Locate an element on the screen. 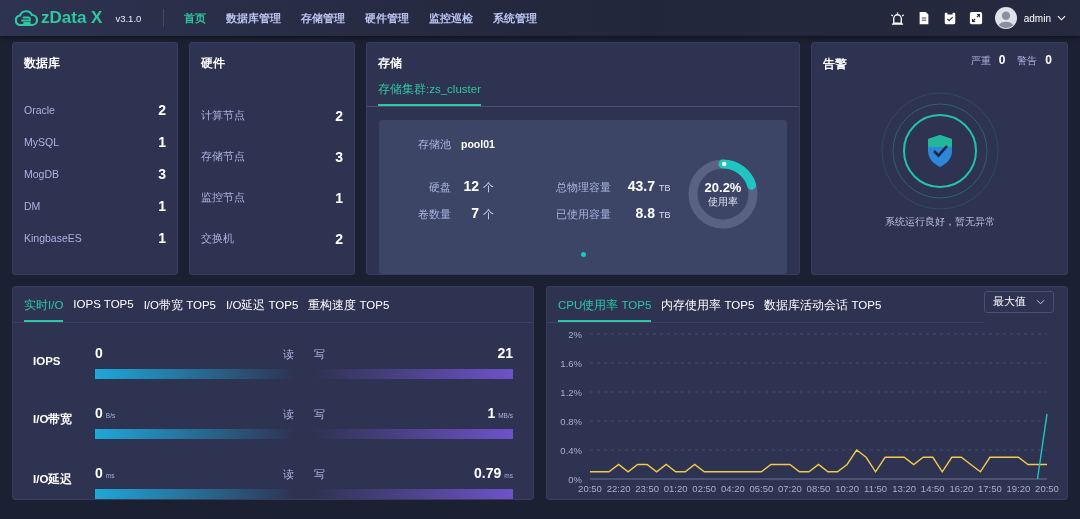 The width and height of the screenshot is (1080, 519). io-tab: 实时I/O is located at coordinates (44, 307).